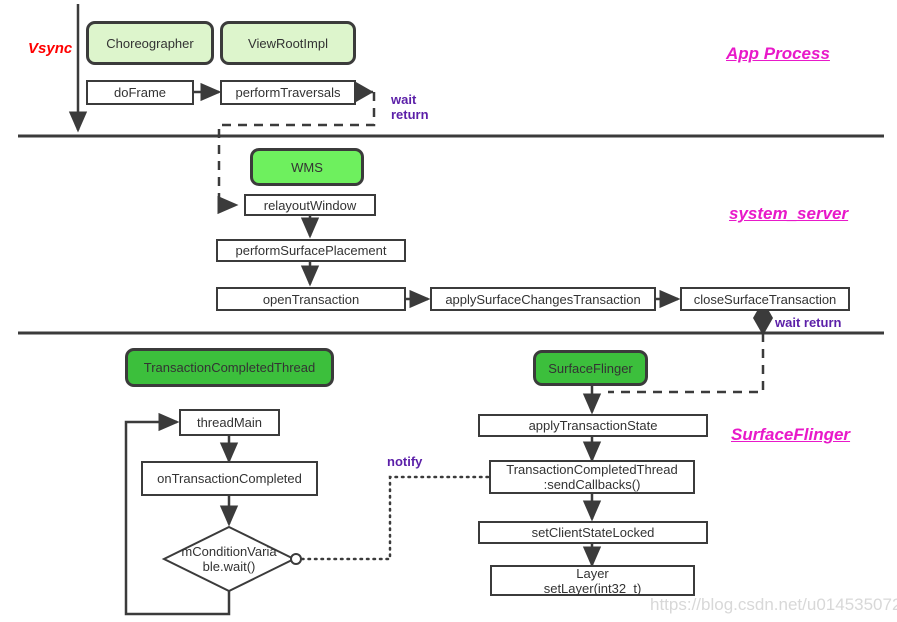 The height and width of the screenshot is (622, 897). Describe the element at coordinates (765, 299) in the screenshot. I see `node-closesurfacetransaction: closeSurfaceTransaction` at that location.